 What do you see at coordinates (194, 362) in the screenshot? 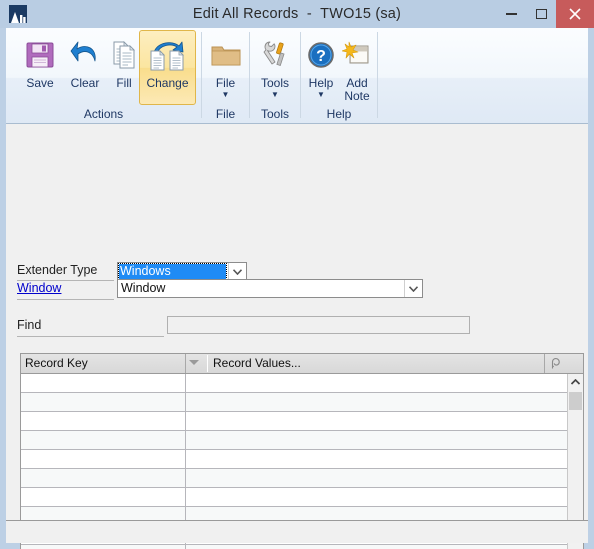
I see `sort-dropdown-icon` at bounding box center [194, 362].